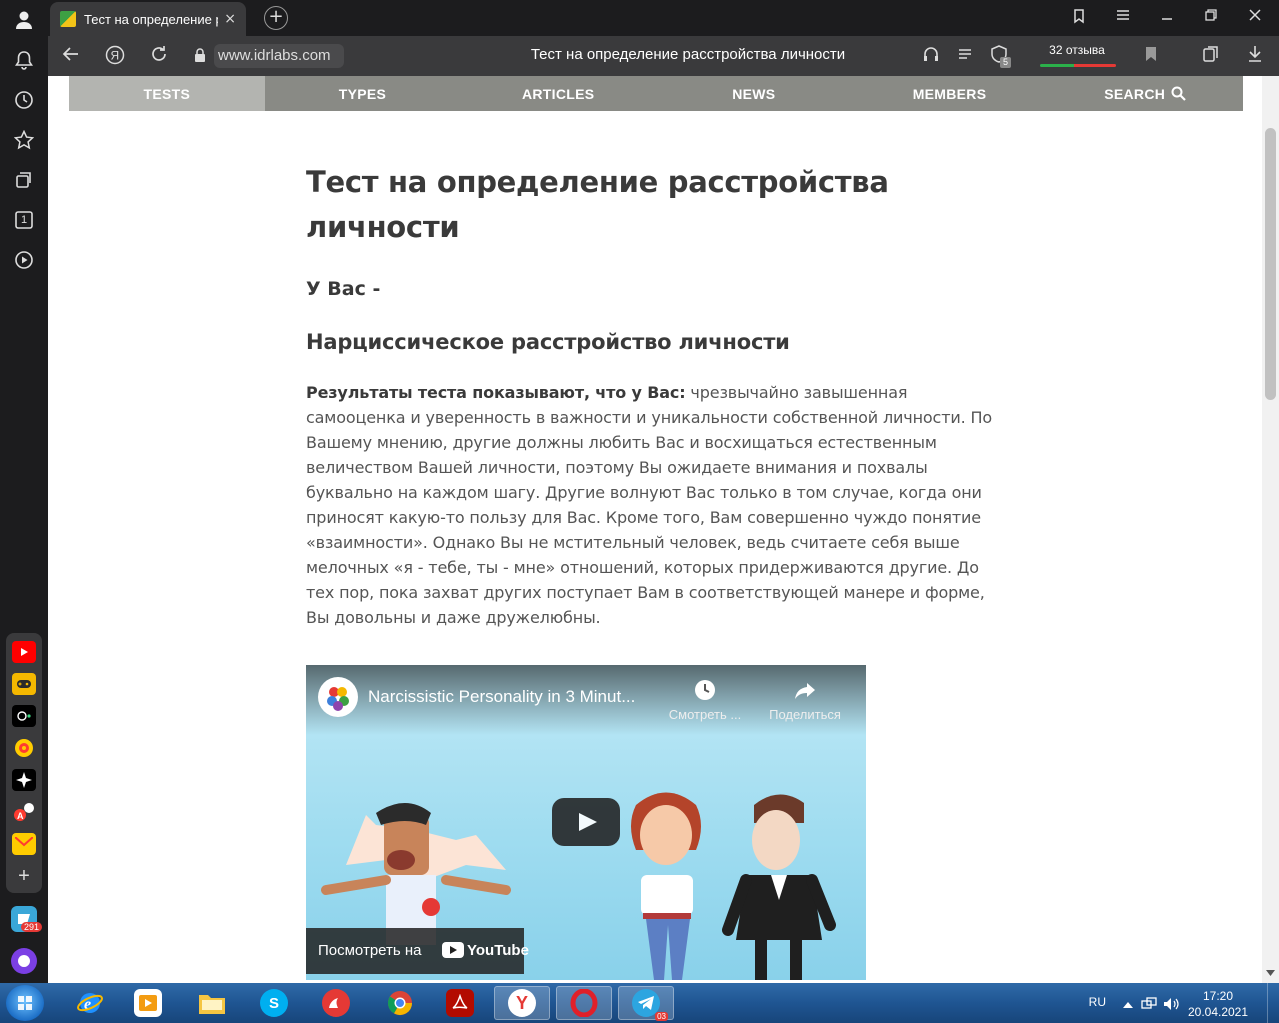  Describe the element at coordinates (148, 1003) in the screenshot. I see `media-player-taskbar-button` at that location.